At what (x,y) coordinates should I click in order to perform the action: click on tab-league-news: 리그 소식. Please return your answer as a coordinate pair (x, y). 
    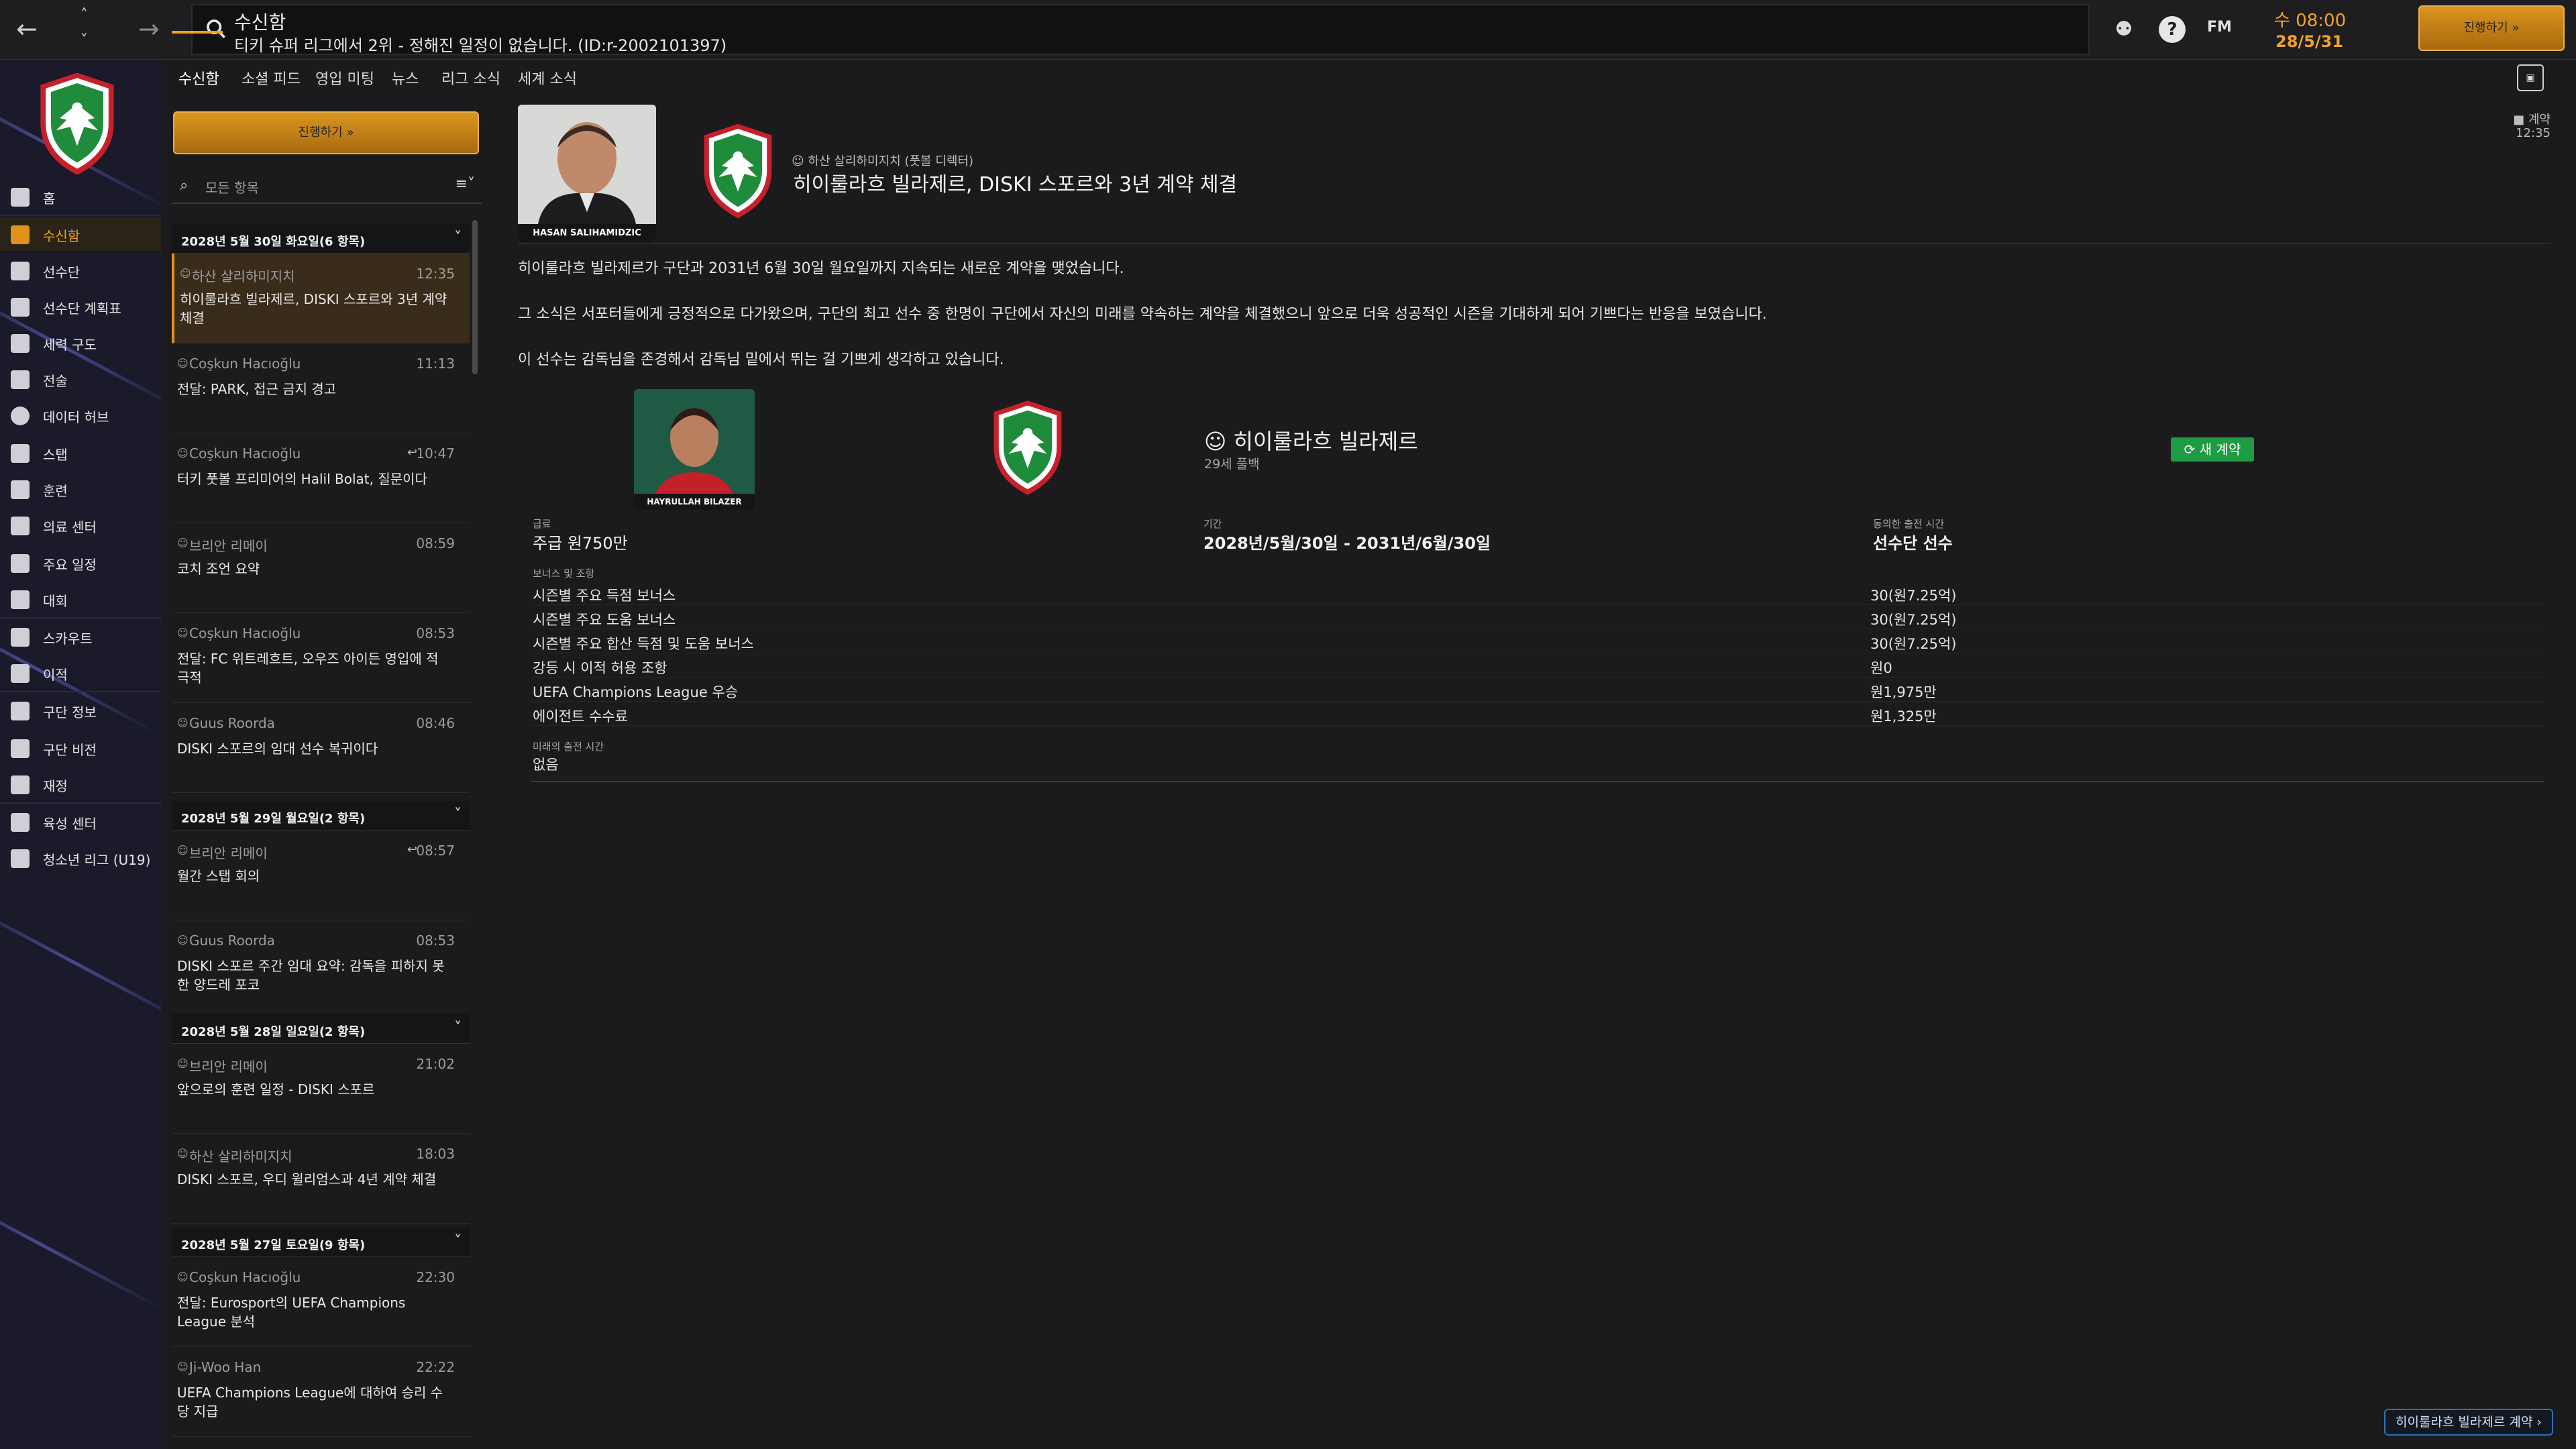
    Looking at the image, I should click on (470, 78).